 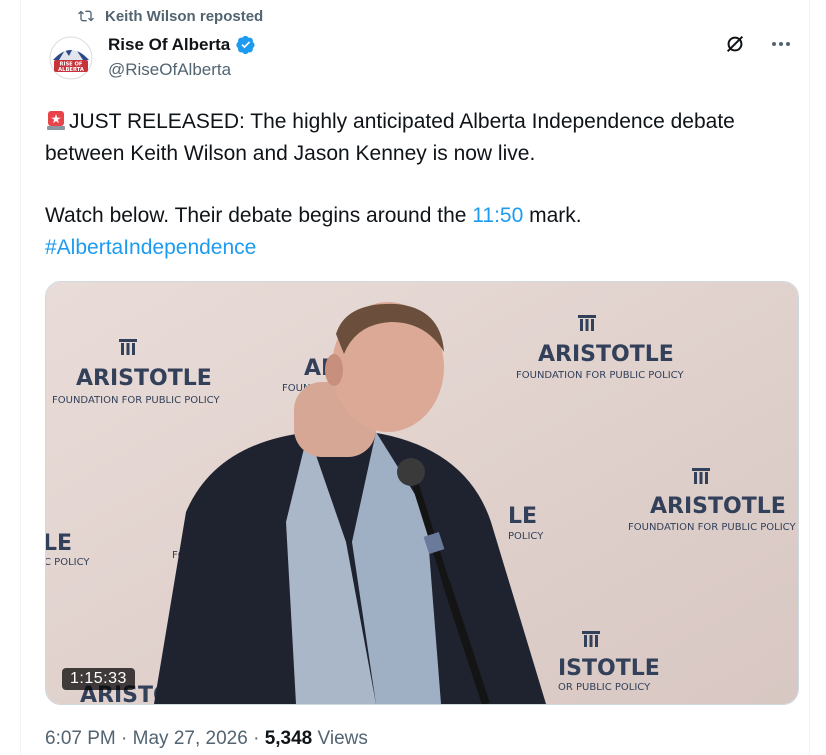 I want to click on more-icon, so click(x=781, y=44).